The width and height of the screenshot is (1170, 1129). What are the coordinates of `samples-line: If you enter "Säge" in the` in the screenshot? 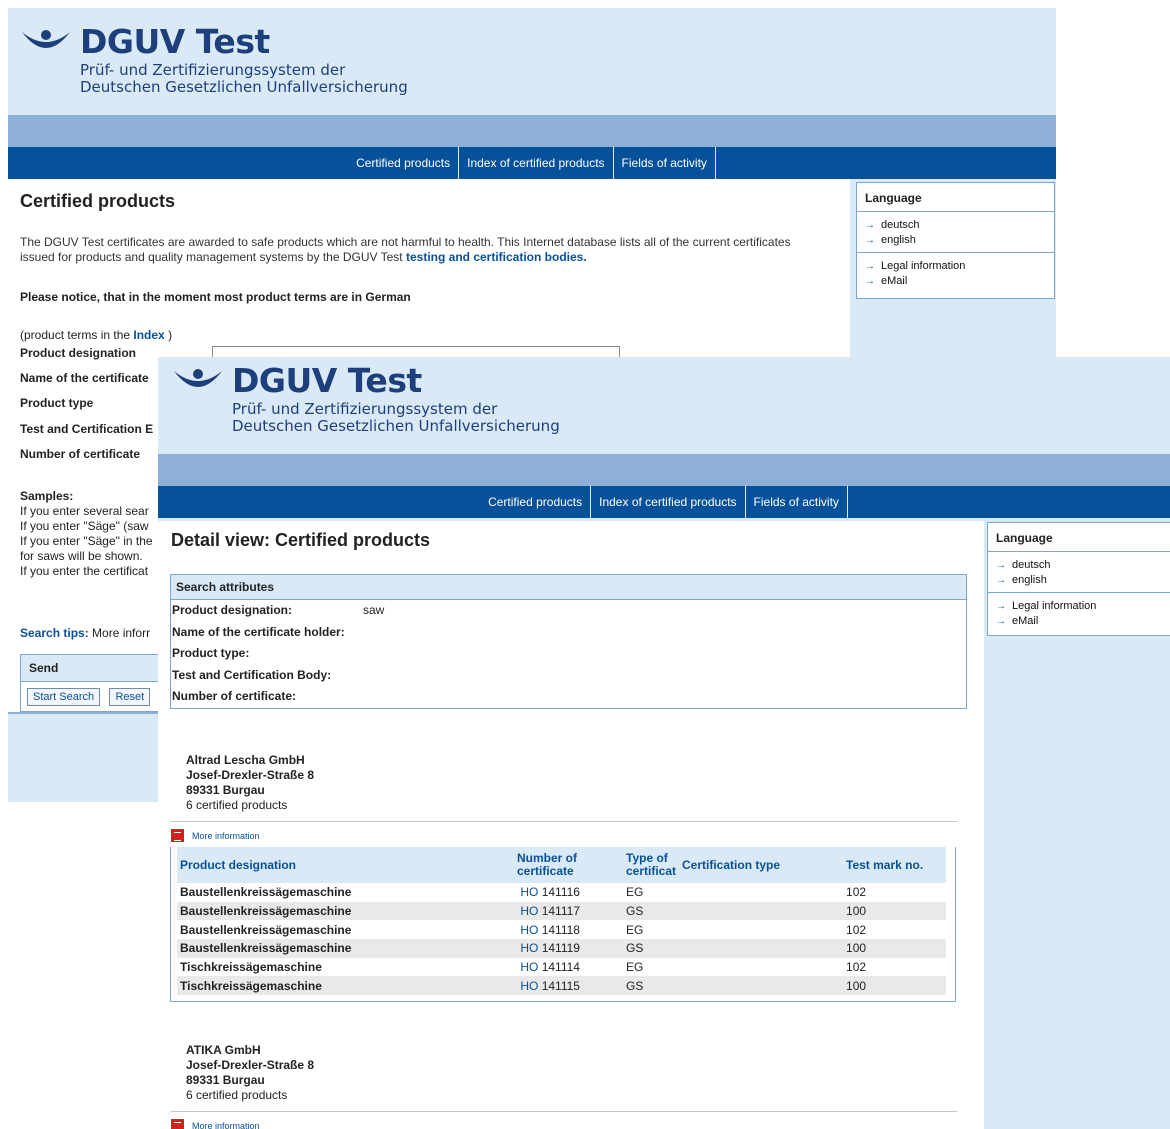 It's located at (86, 541).